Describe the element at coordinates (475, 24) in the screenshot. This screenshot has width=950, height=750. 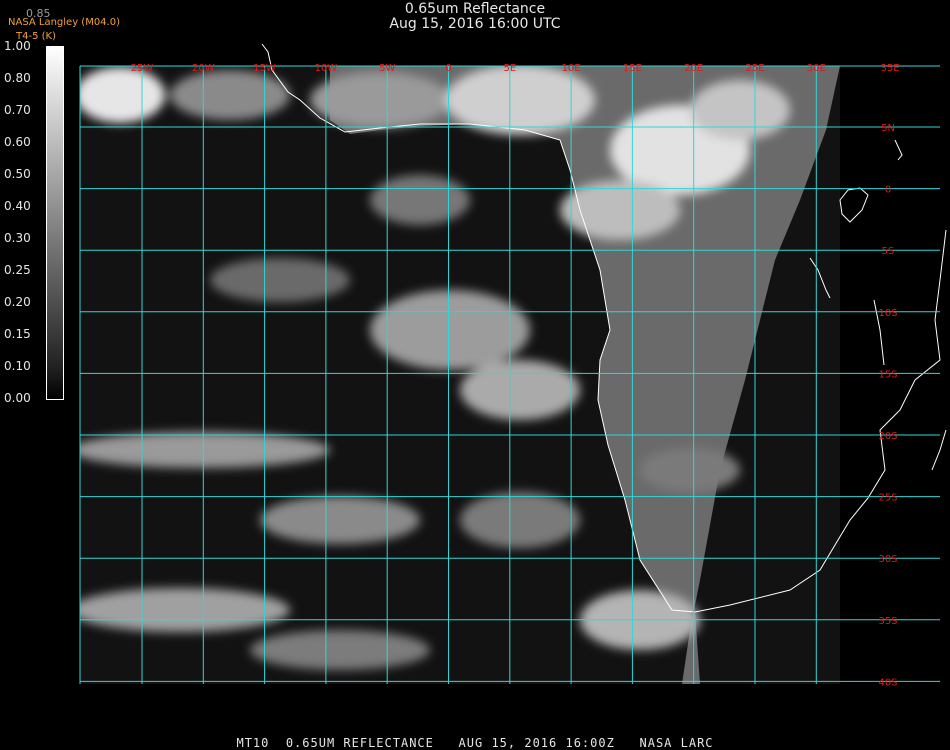
I see `map-datetime: Aug 15, 2016 16:00 UTC` at that location.